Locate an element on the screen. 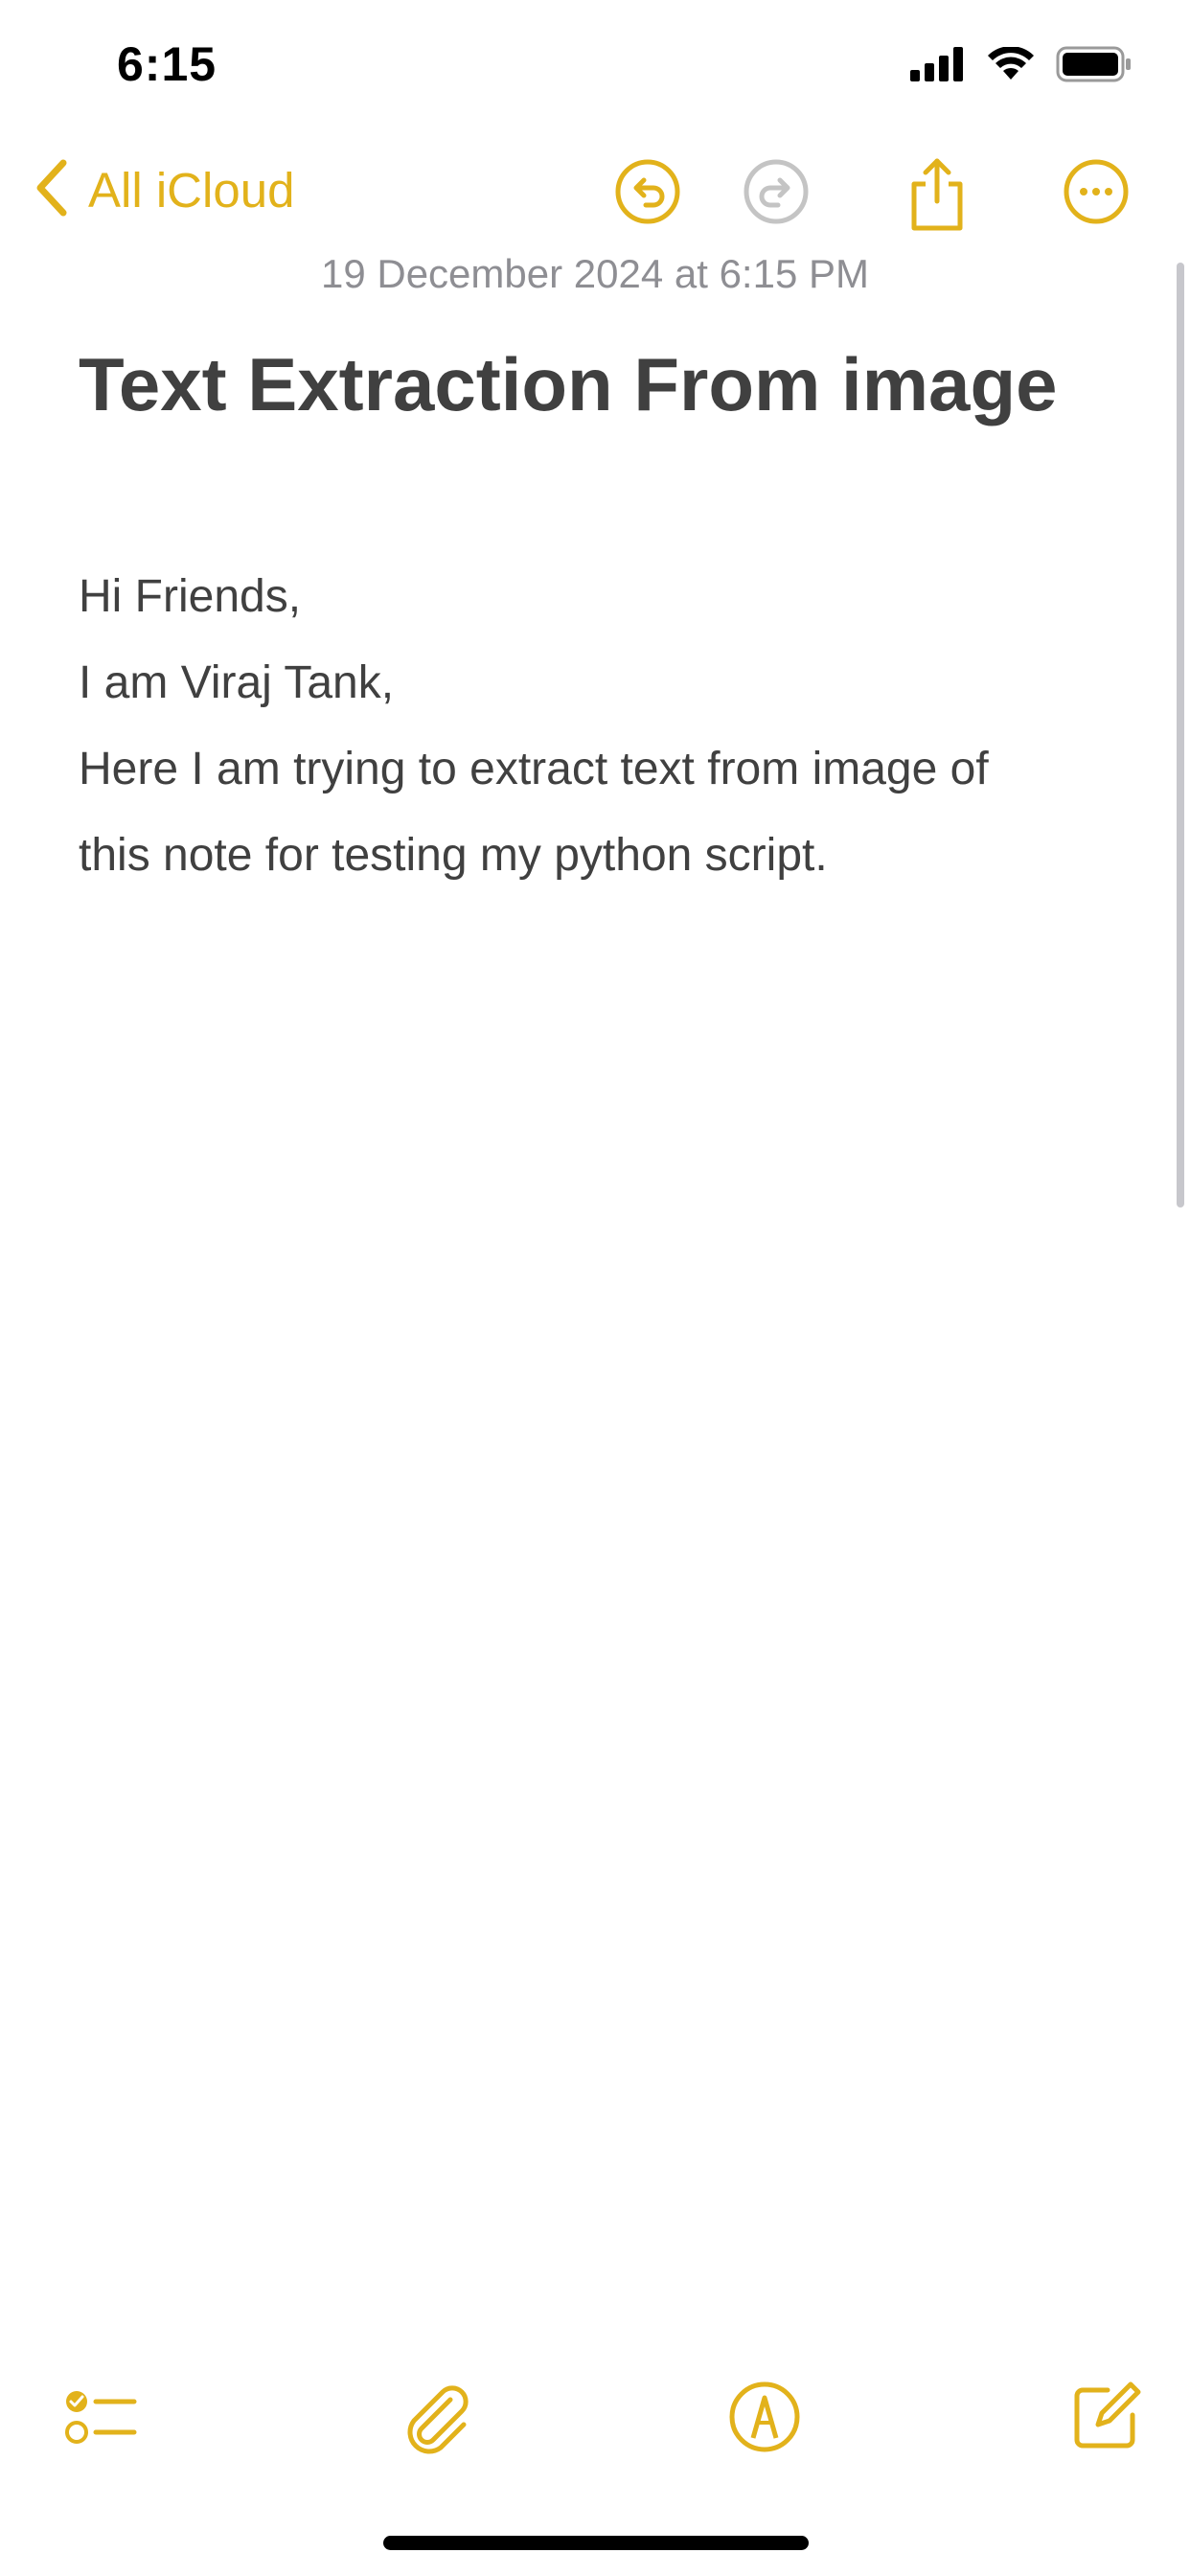 The width and height of the screenshot is (1190, 2576). note-line: this note for testing my python script. is located at coordinates (453, 855).